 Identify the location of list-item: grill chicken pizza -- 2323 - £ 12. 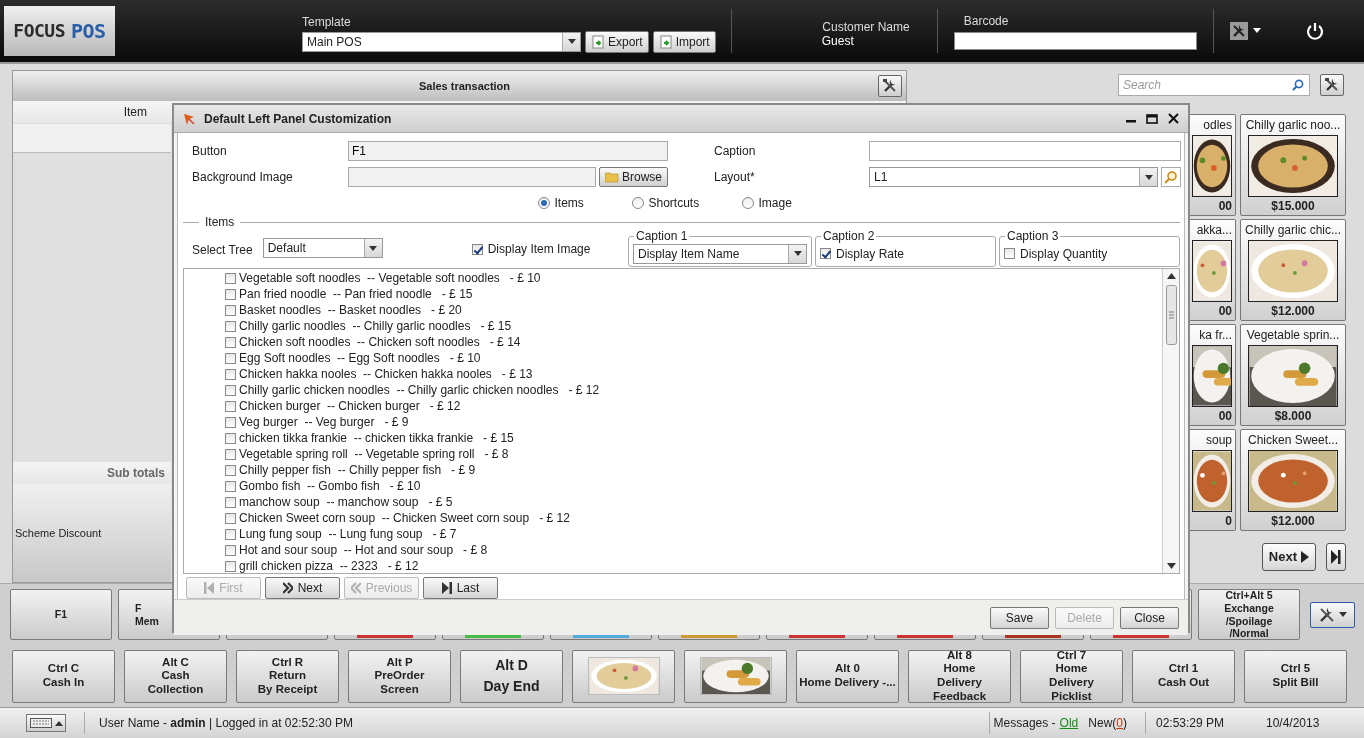
(322, 566).